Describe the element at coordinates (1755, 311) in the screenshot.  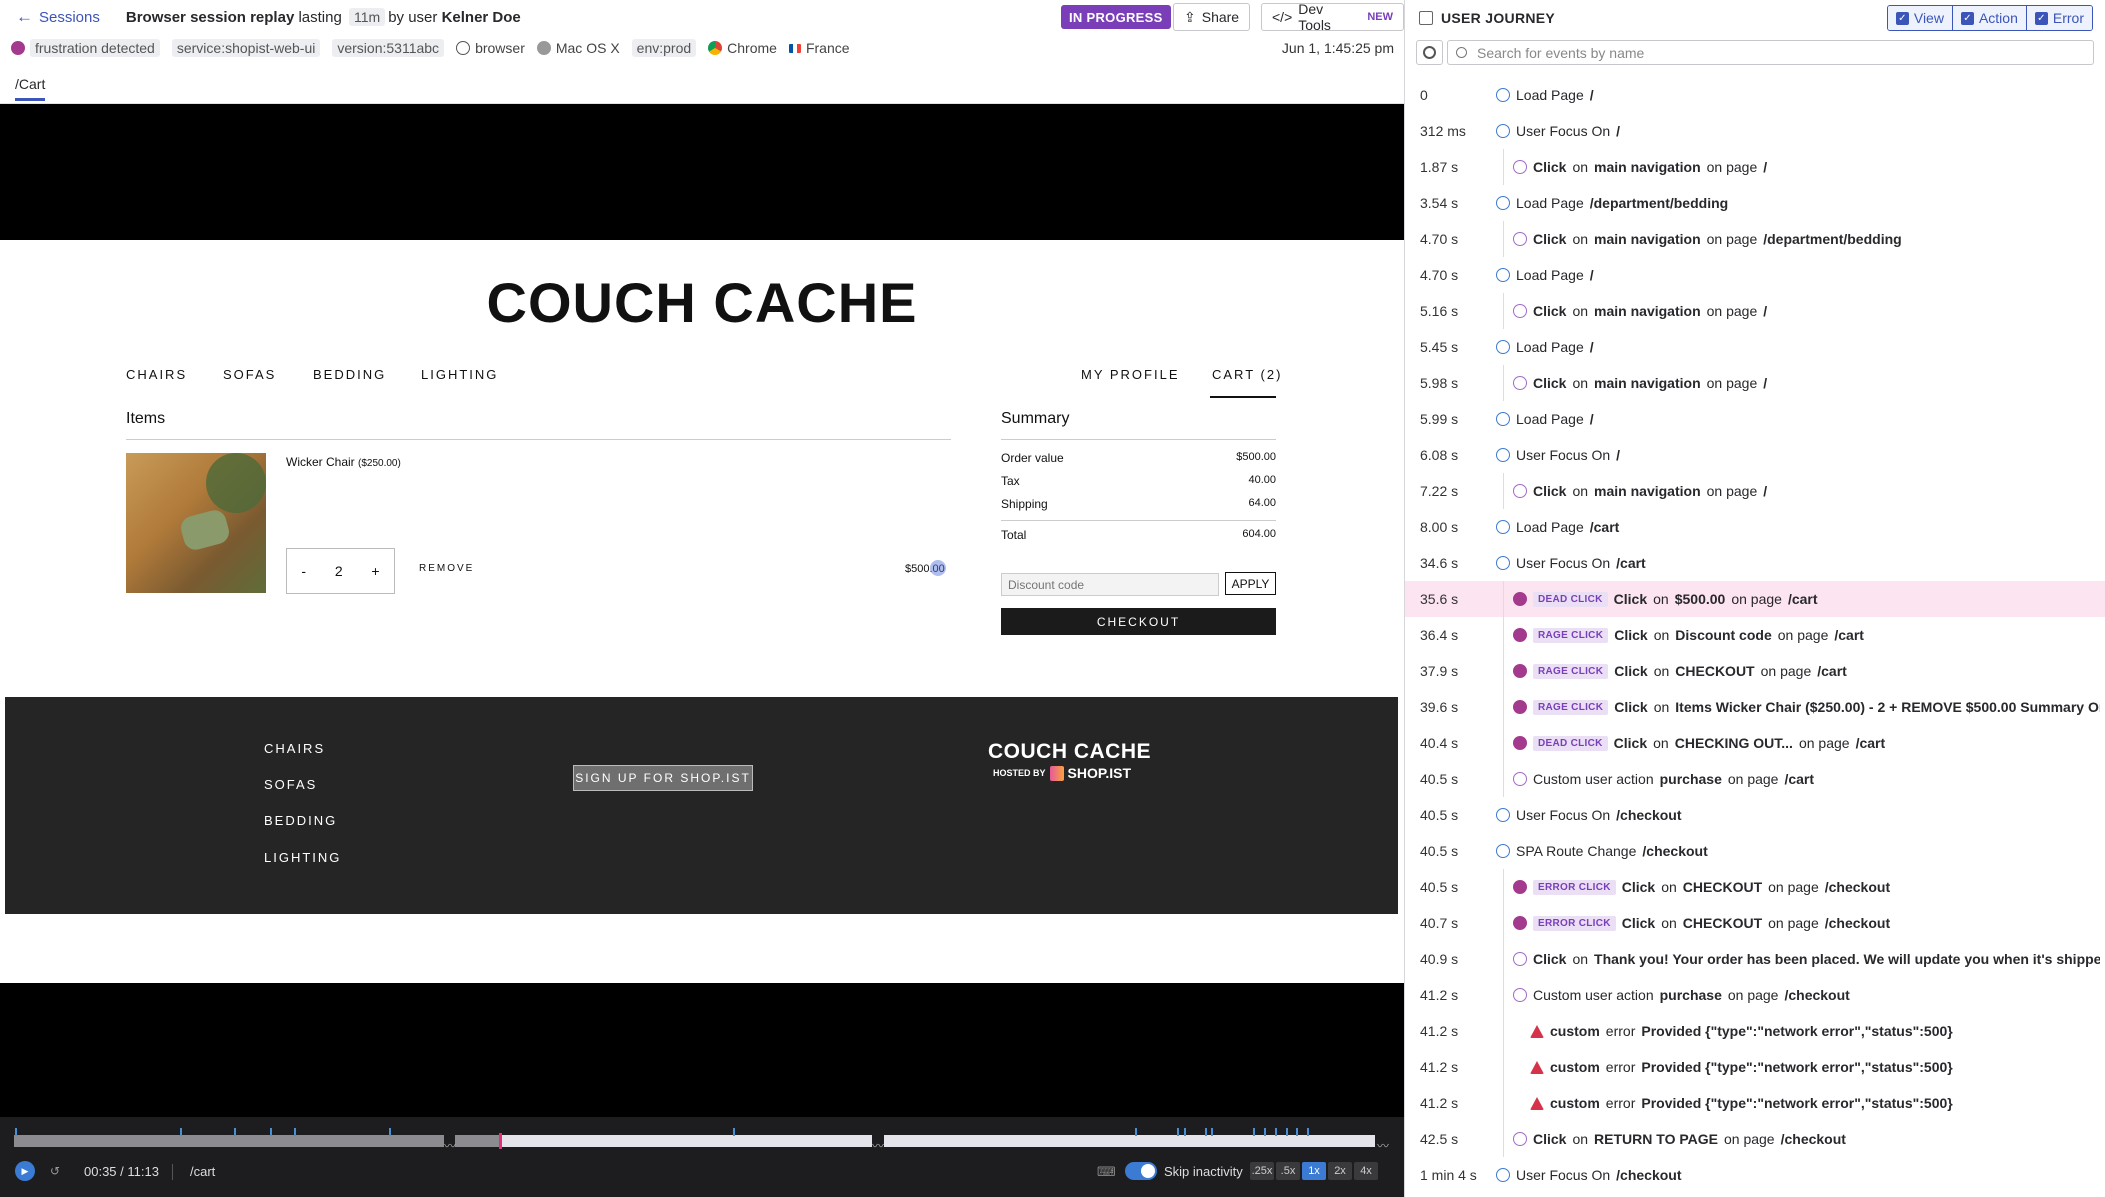
I see `journey-event: 5.16 s Click on main navigation on page /` at that location.